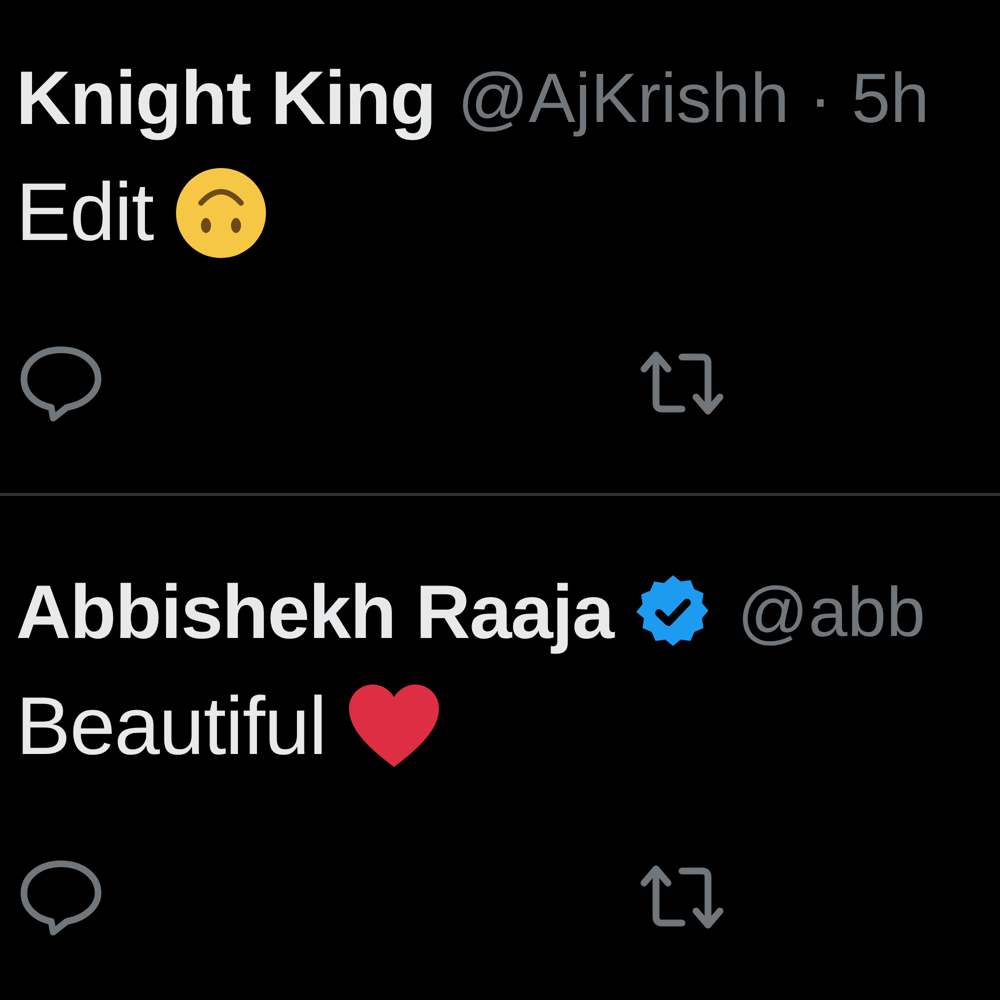 This screenshot has height=1000, width=1000. Describe the element at coordinates (85, 213) in the screenshot. I see `tweet-text: Edit` at that location.